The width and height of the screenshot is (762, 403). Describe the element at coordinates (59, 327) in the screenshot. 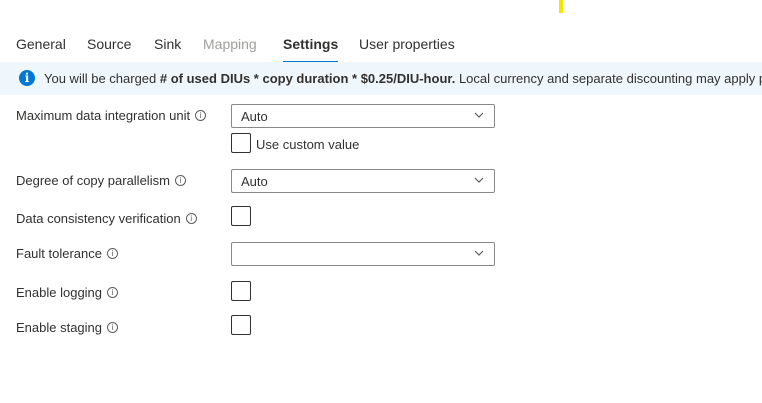

I see `staging-label-text: Enable staging` at that location.